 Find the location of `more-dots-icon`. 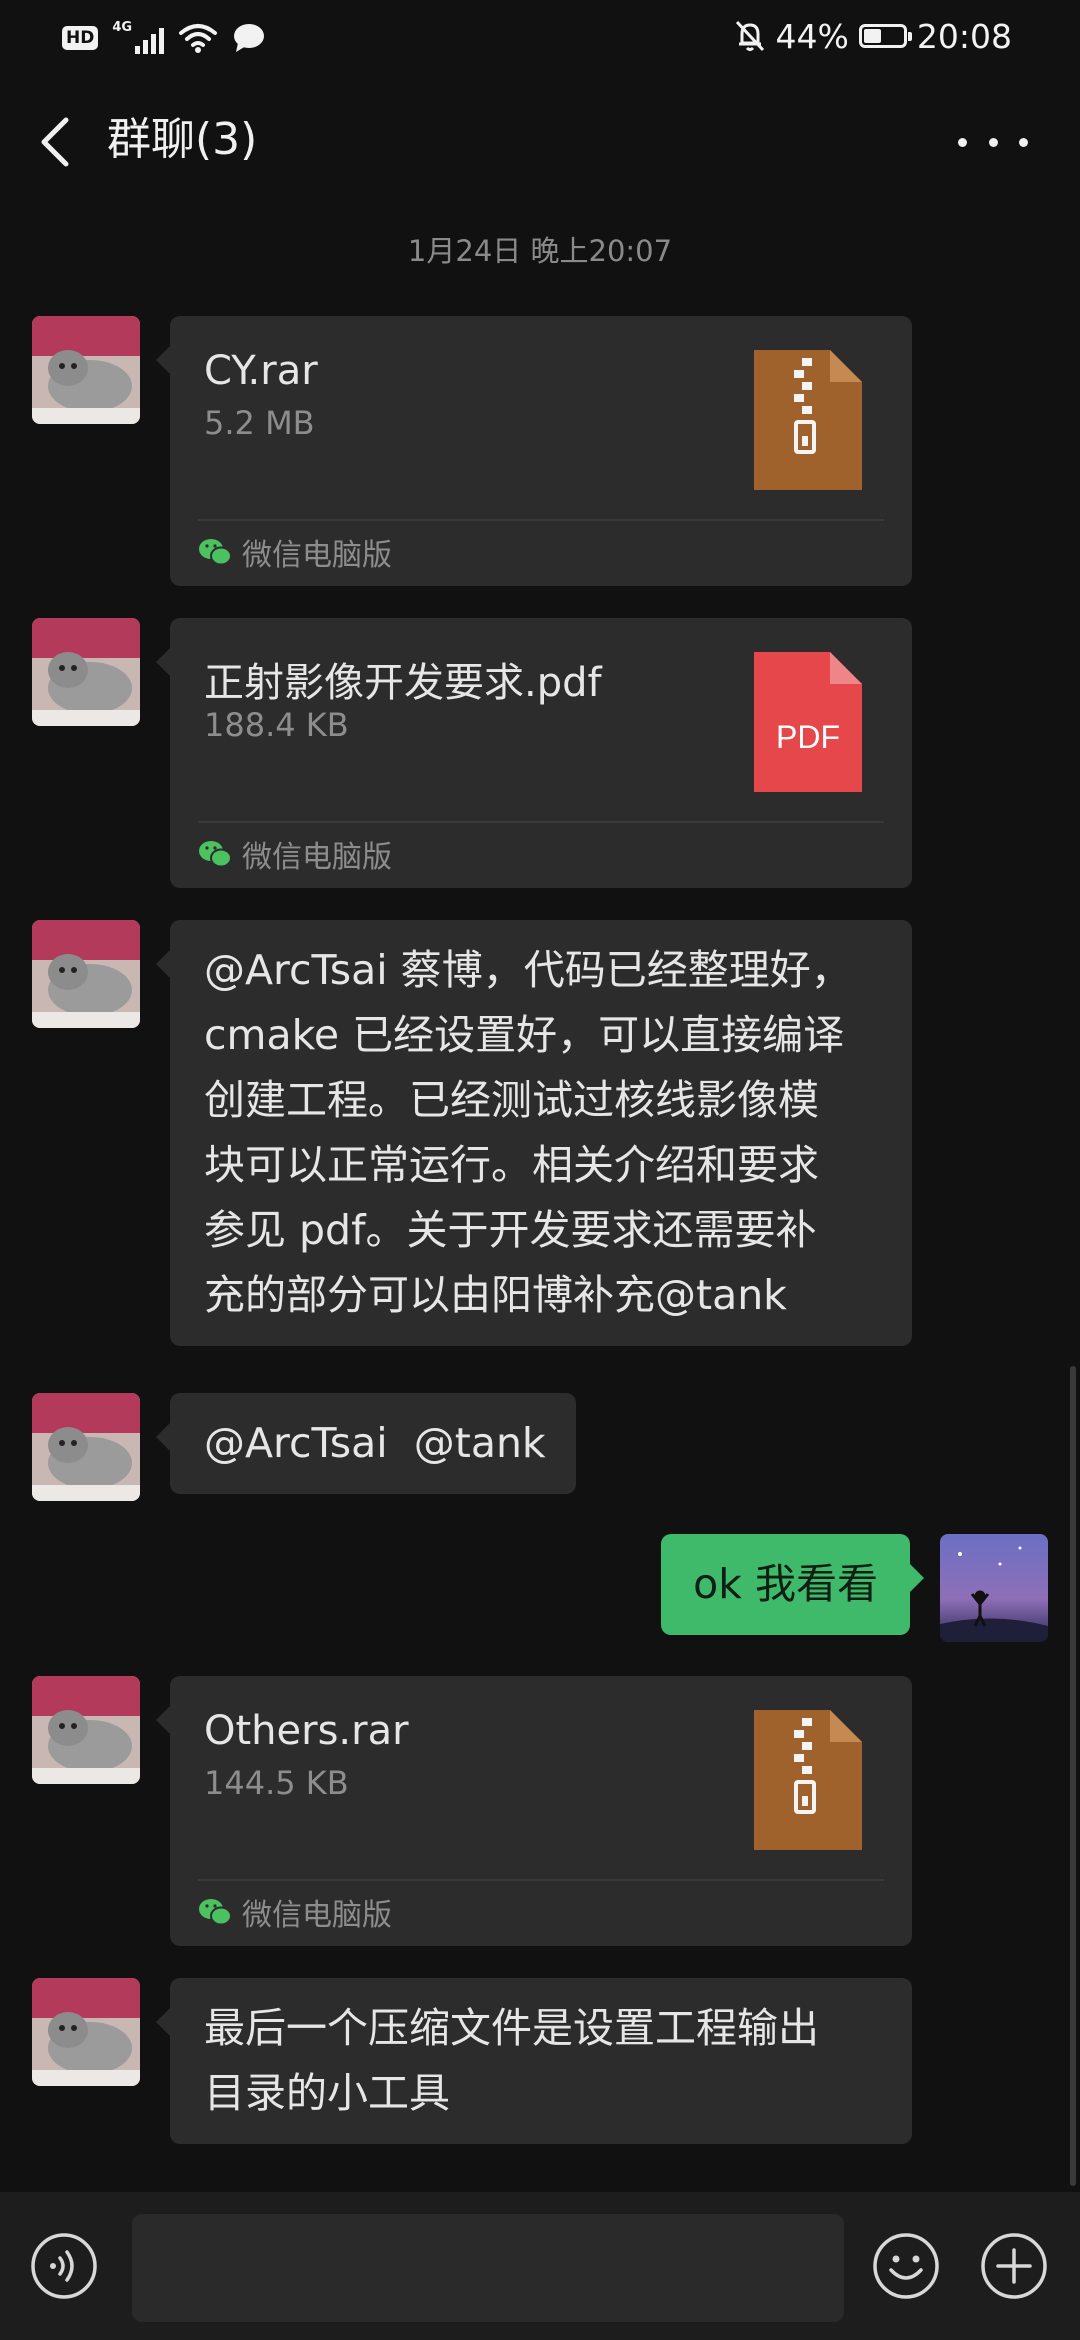

more-dots-icon is located at coordinates (993, 142).